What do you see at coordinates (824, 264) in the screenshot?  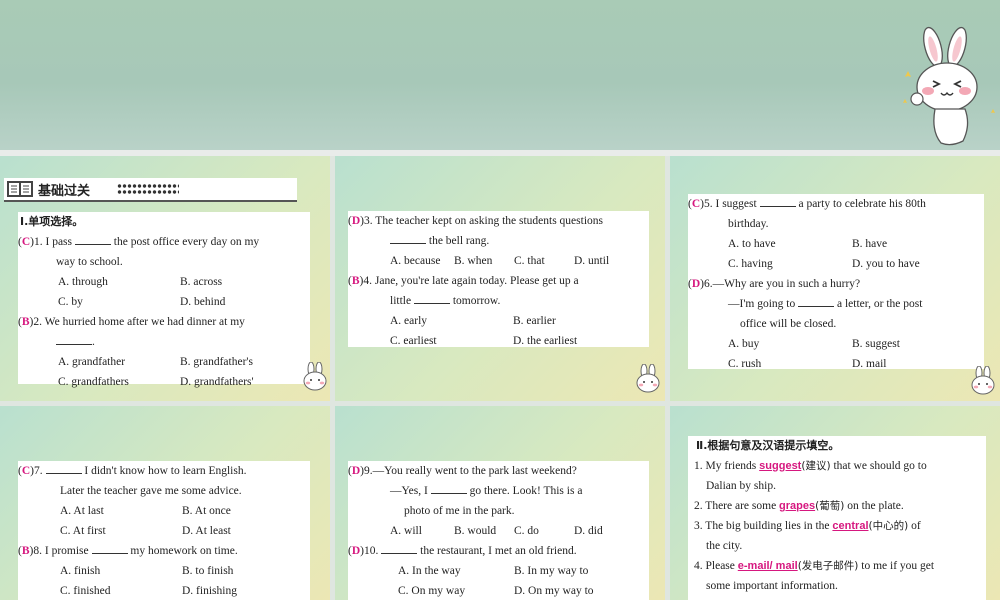 I see `question-5-options-2: C. having D. you to have` at bounding box center [824, 264].